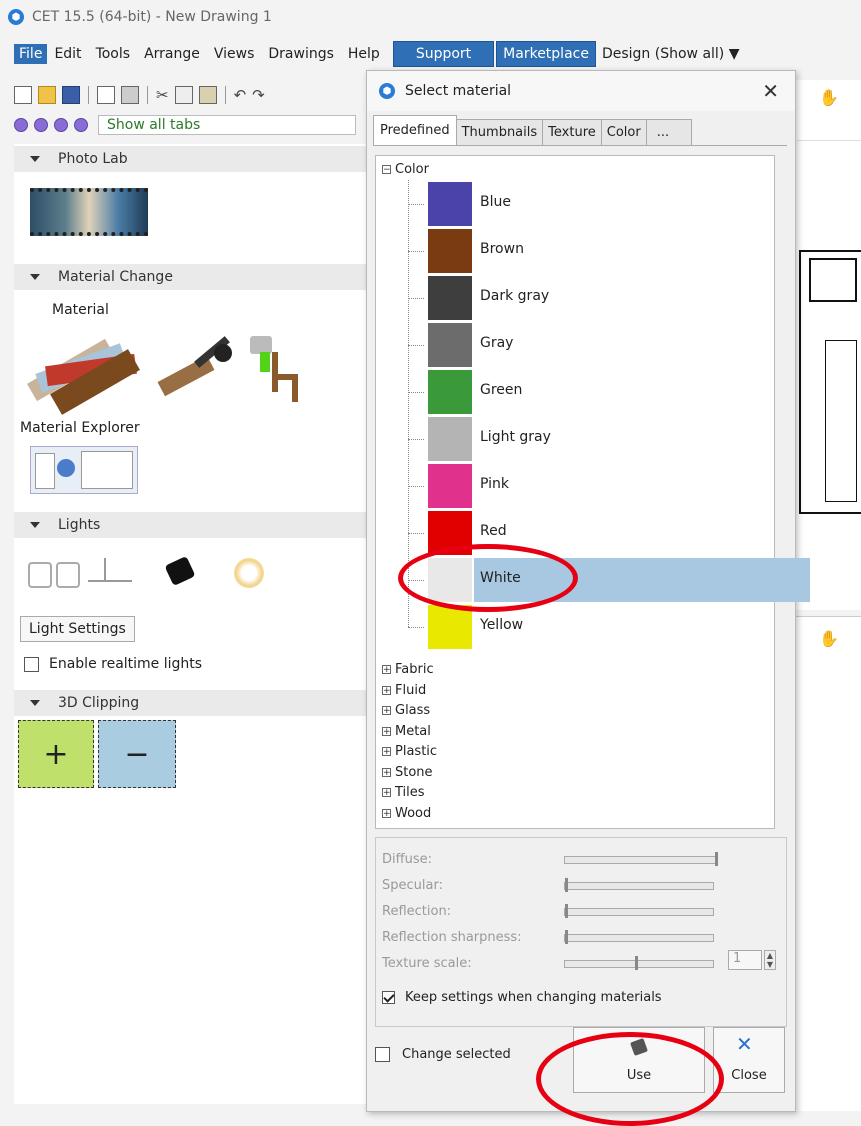 This screenshot has width=861, height=1126. I want to click on print-icon, so click(130, 95).